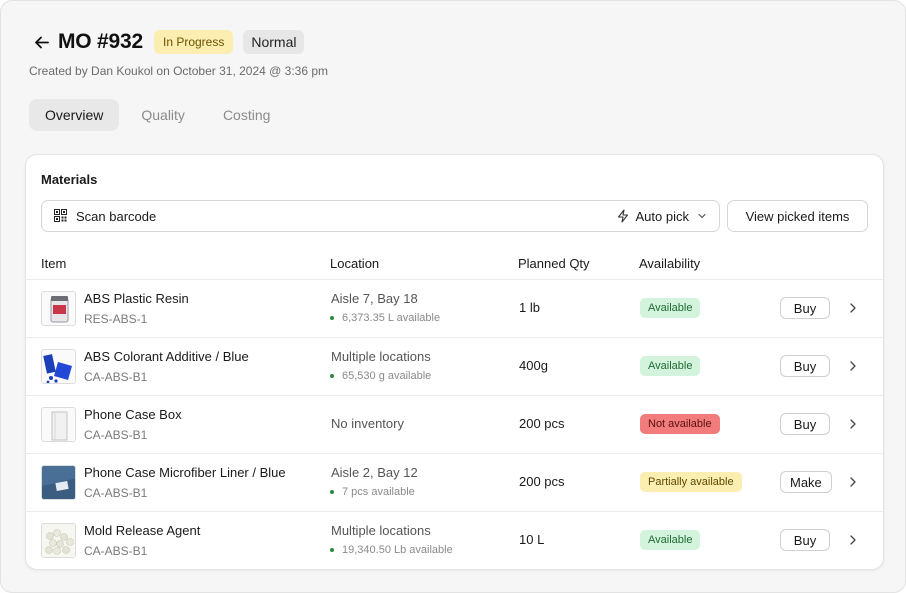 The height and width of the screenshot is (593, 906). Describe the element at coordinates (385, 318) in the screenshot. I see `available-quantity: 6,373.35 L available` at that location.